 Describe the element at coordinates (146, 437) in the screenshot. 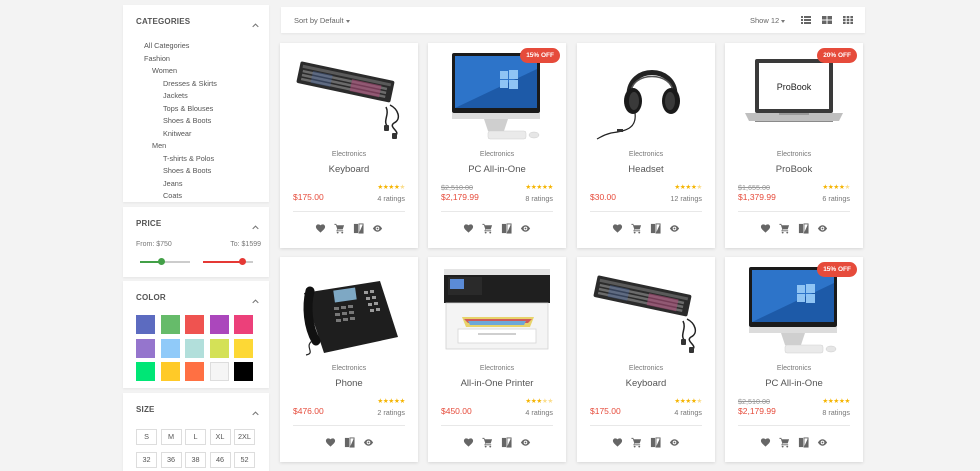

I see `size-option: S` at that location.